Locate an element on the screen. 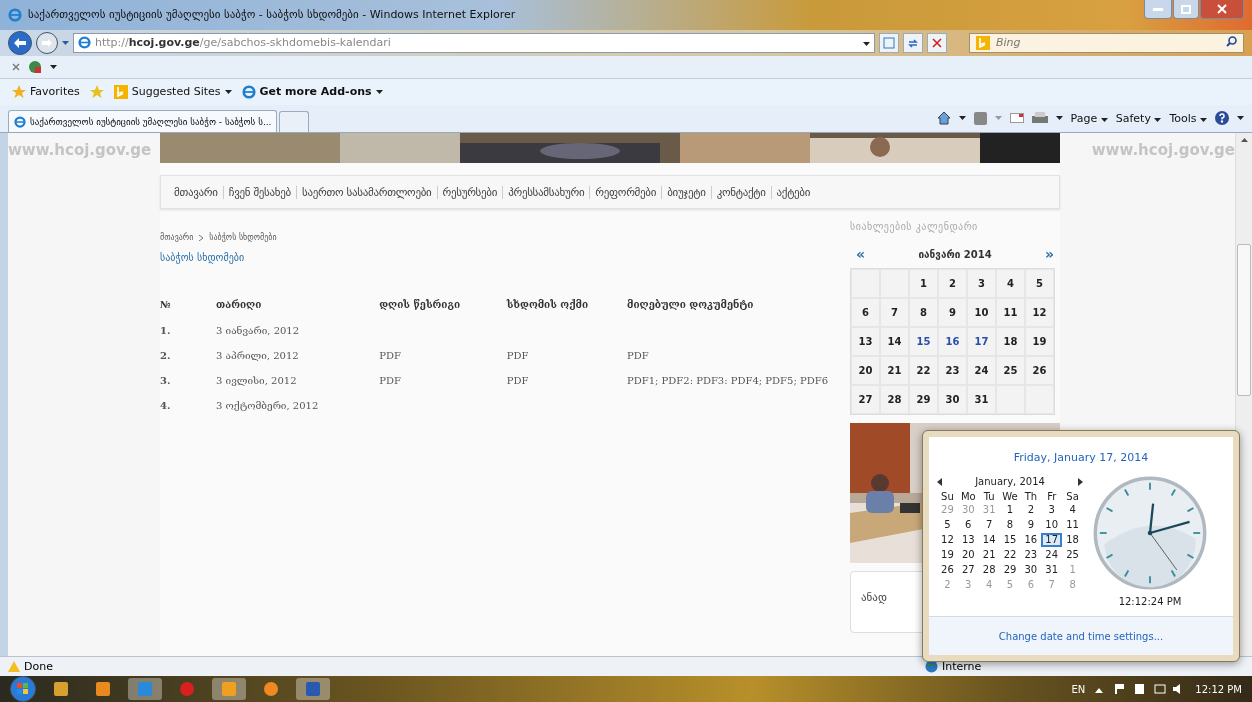  scroll-up-icon is located at coordinates (1244, 140).